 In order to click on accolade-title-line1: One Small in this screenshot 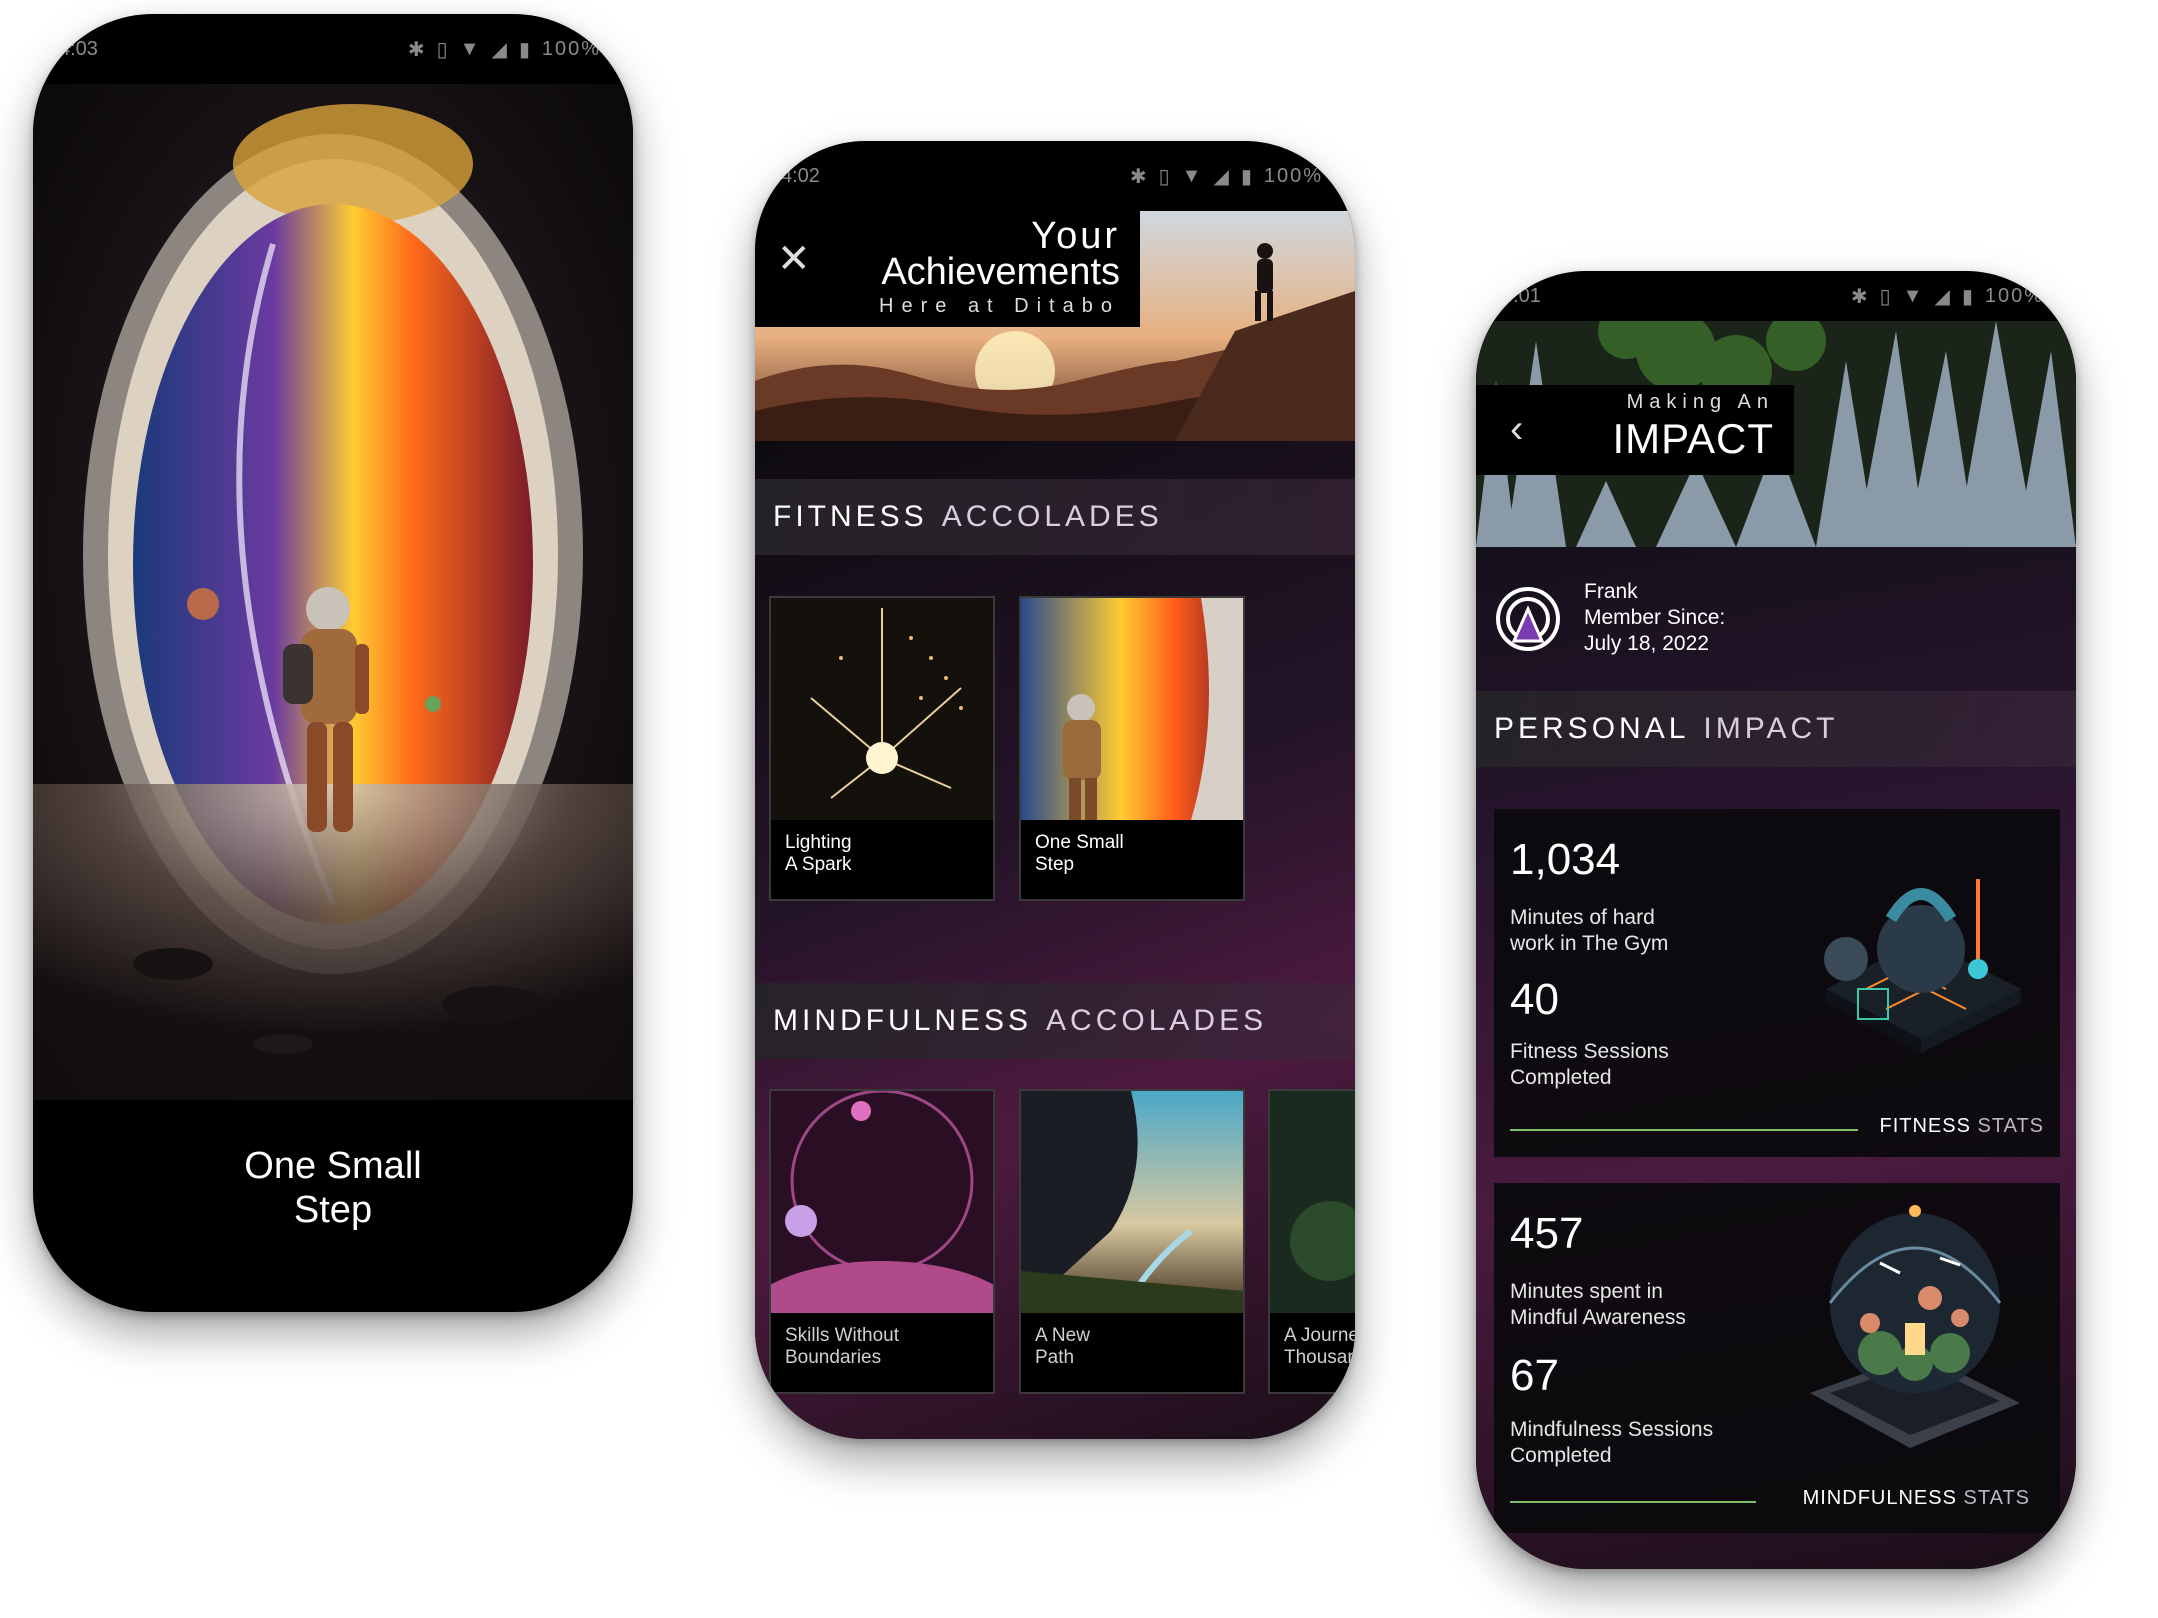, I will do `click(333, 1166)`.